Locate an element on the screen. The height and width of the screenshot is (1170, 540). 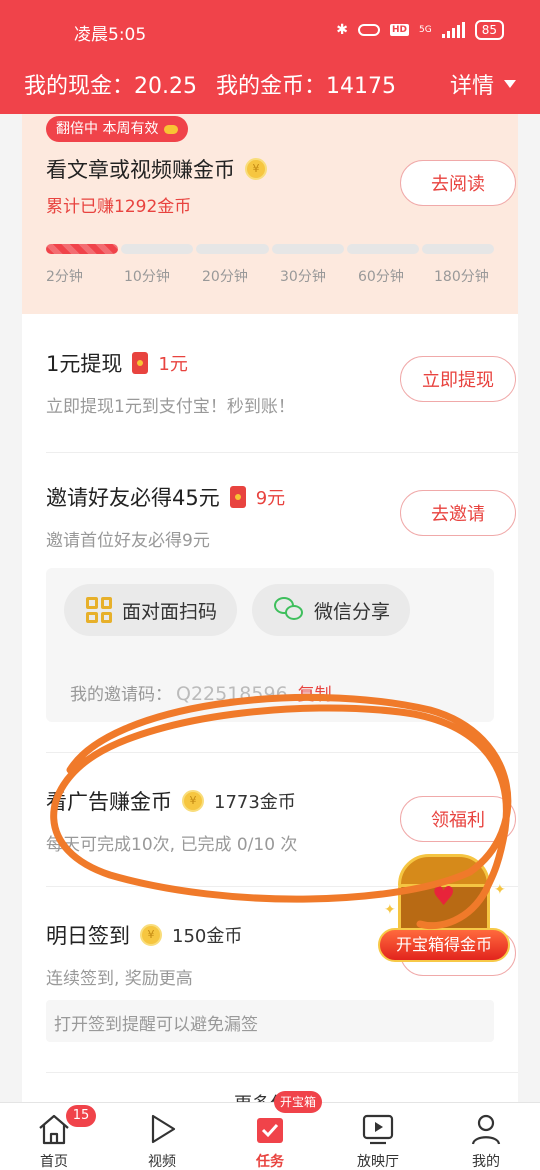
checkin-title-row: 明日签到 ¥ 150金币 is located at coordinates (144, 935).